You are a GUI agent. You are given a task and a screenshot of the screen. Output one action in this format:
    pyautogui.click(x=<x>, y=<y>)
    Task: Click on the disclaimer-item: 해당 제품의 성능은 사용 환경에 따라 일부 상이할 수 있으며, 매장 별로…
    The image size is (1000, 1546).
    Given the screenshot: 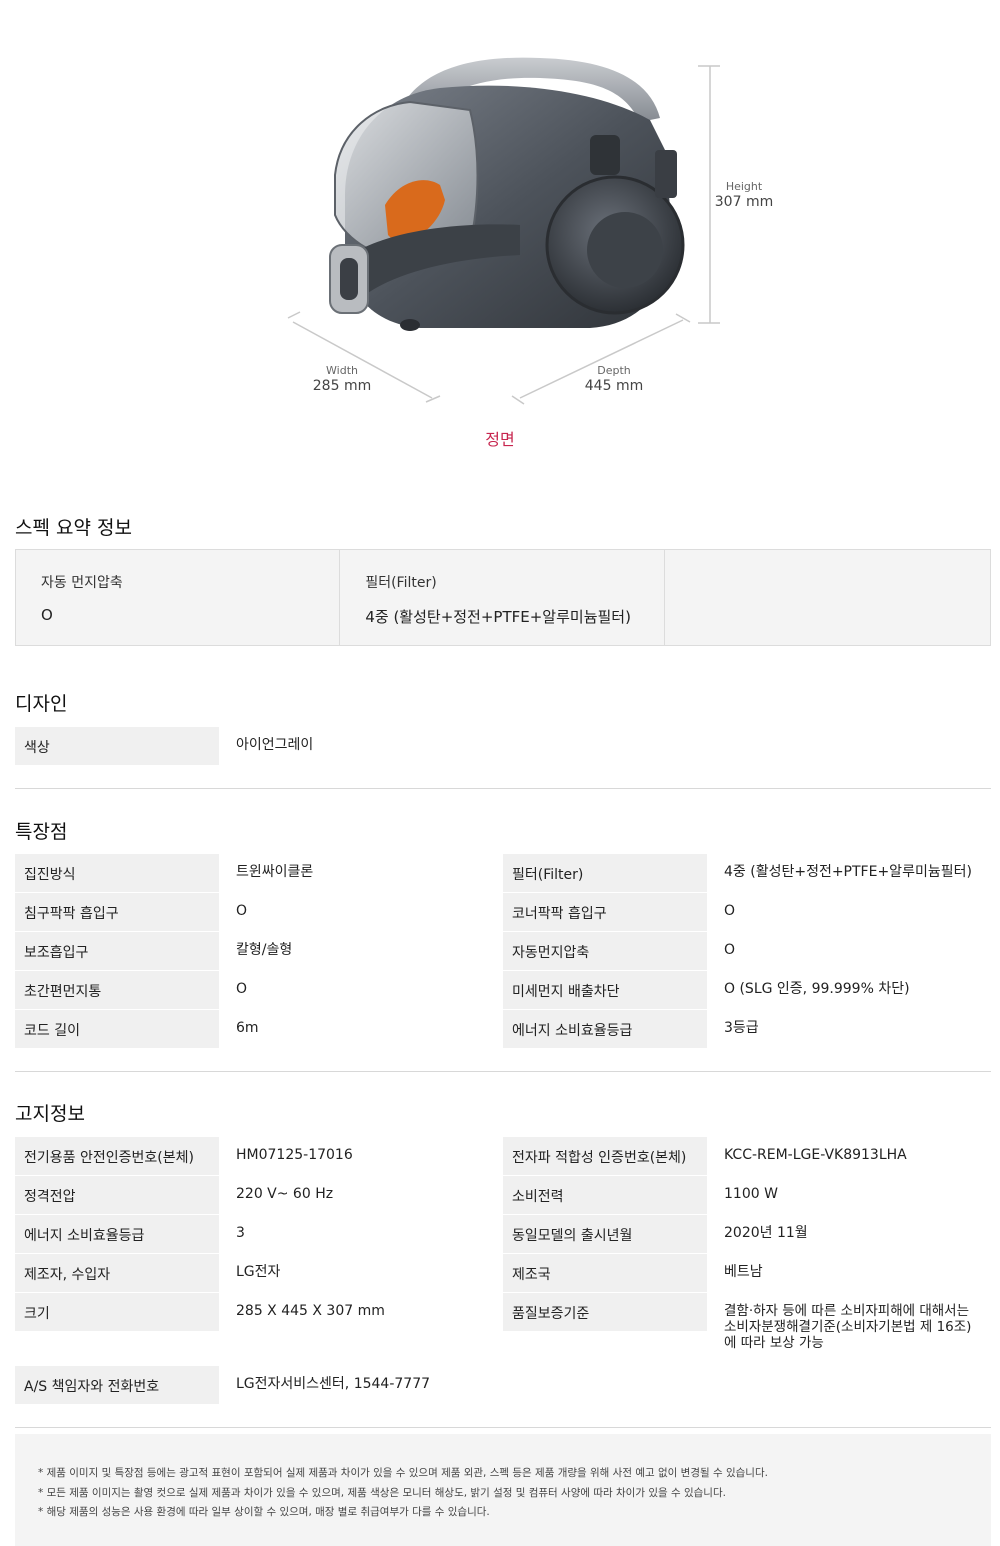 What is the action you would take?
    pyautogui.click(x=514, y=1513)
    